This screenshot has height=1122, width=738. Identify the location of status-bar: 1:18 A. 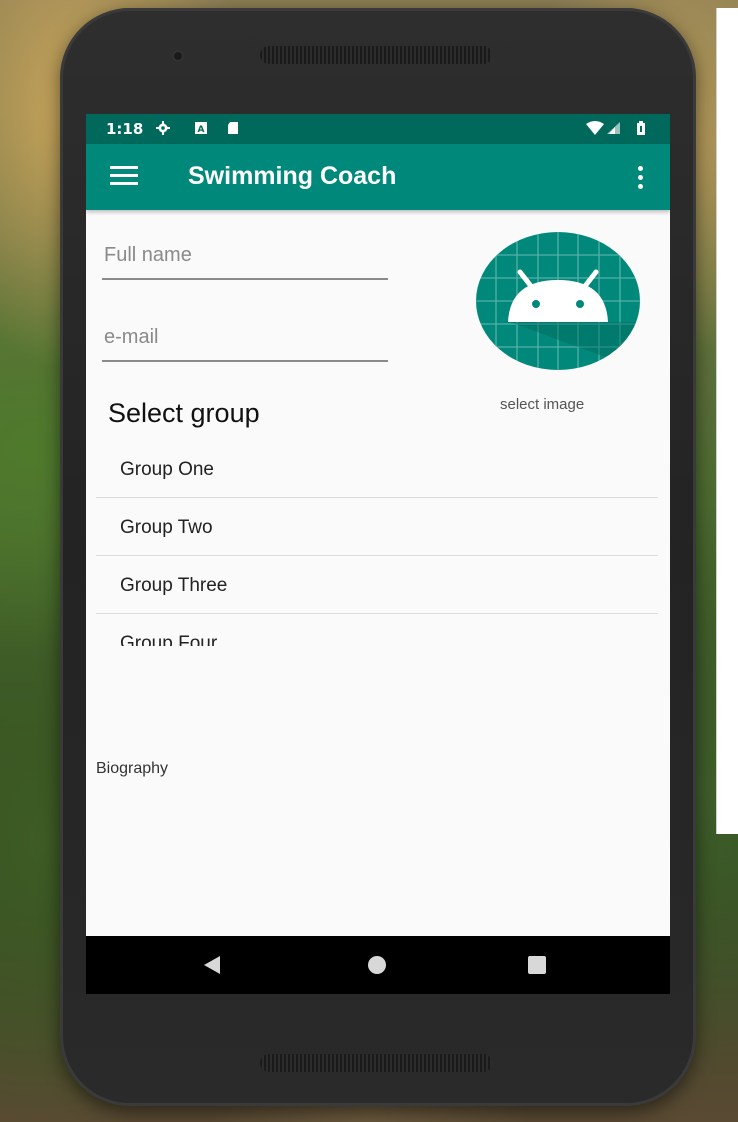
(378, 129).